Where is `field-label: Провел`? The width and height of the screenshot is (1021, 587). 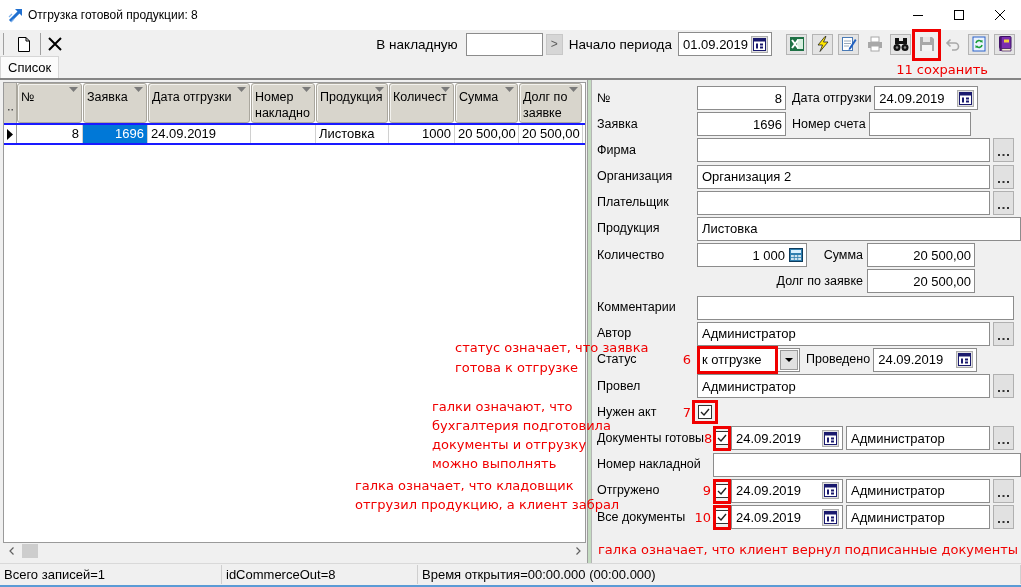
field-label: Провел is located at coordinates (619, 386).